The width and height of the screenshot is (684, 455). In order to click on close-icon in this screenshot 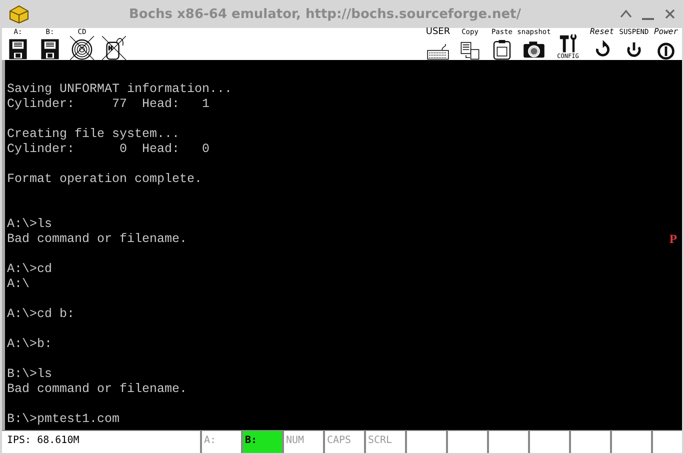, I will do `click(670, 14)`.